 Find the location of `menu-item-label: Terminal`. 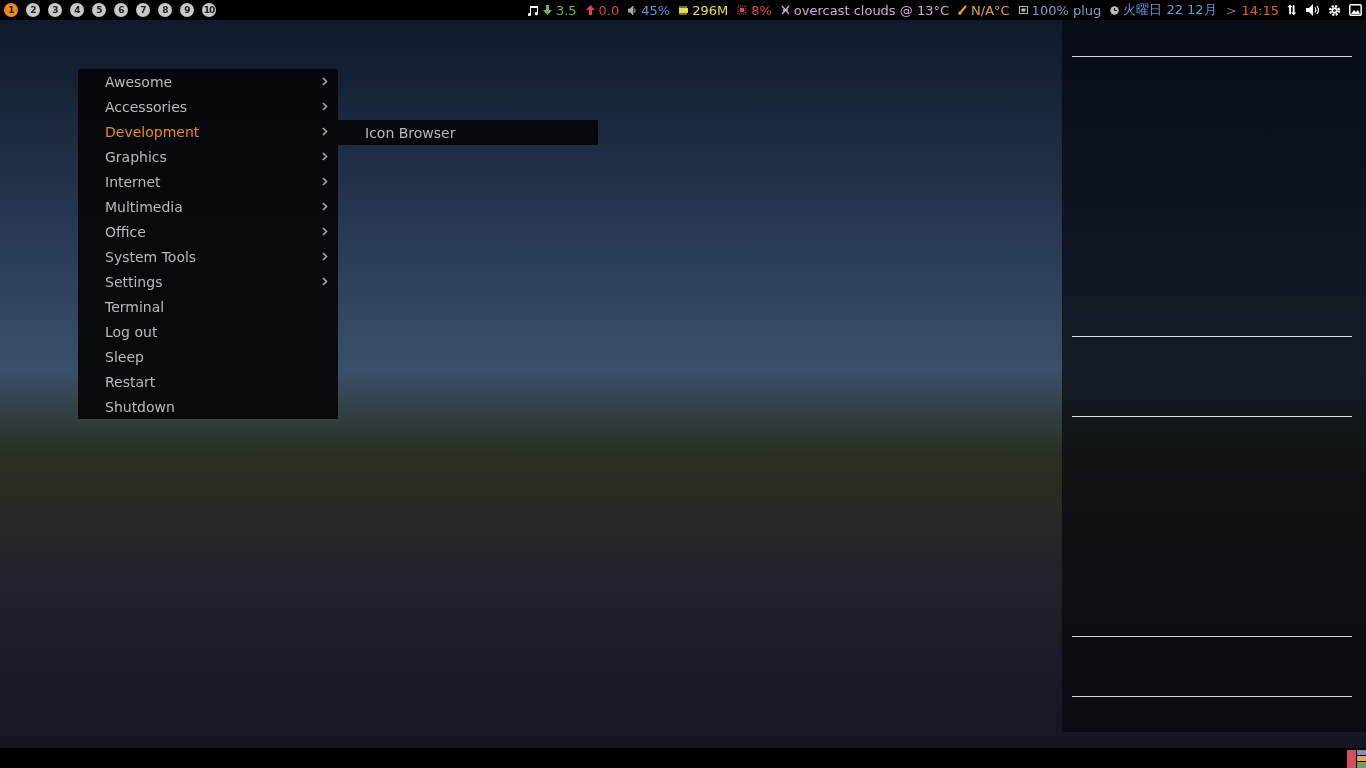

menu-item-label: Terminal is located at coordinates (135, 306).